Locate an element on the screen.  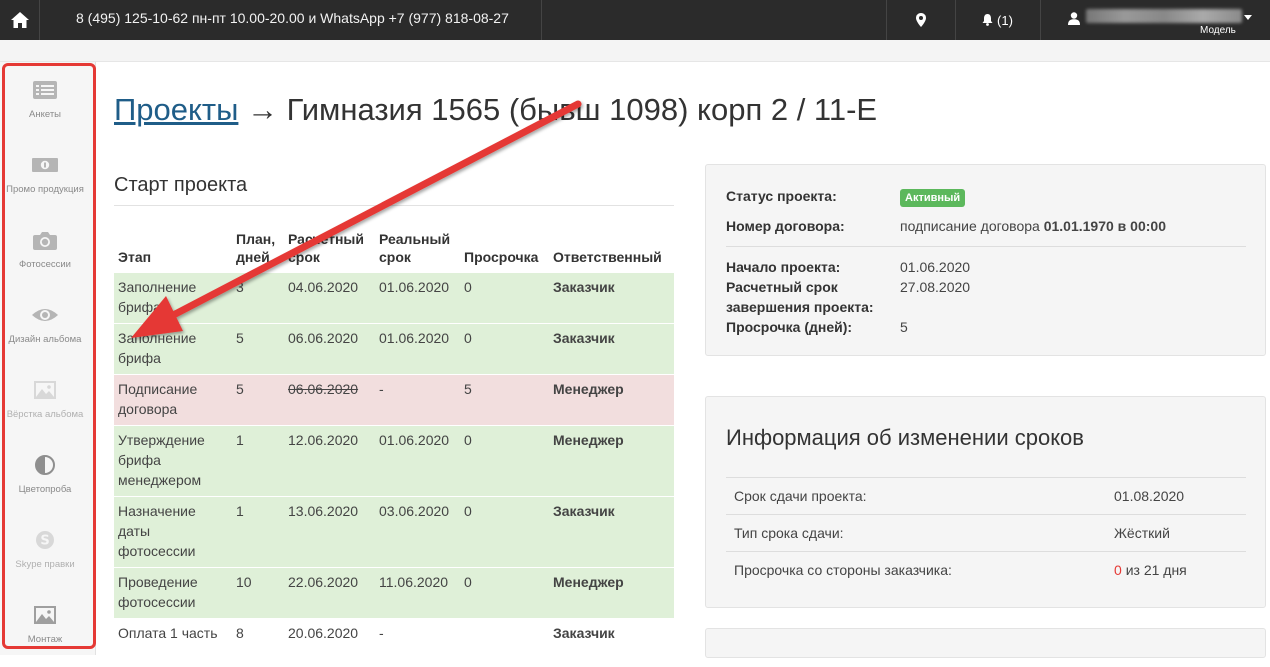
estimated-date-cell: 22.06.2020 is located at coordinates (329, 593).